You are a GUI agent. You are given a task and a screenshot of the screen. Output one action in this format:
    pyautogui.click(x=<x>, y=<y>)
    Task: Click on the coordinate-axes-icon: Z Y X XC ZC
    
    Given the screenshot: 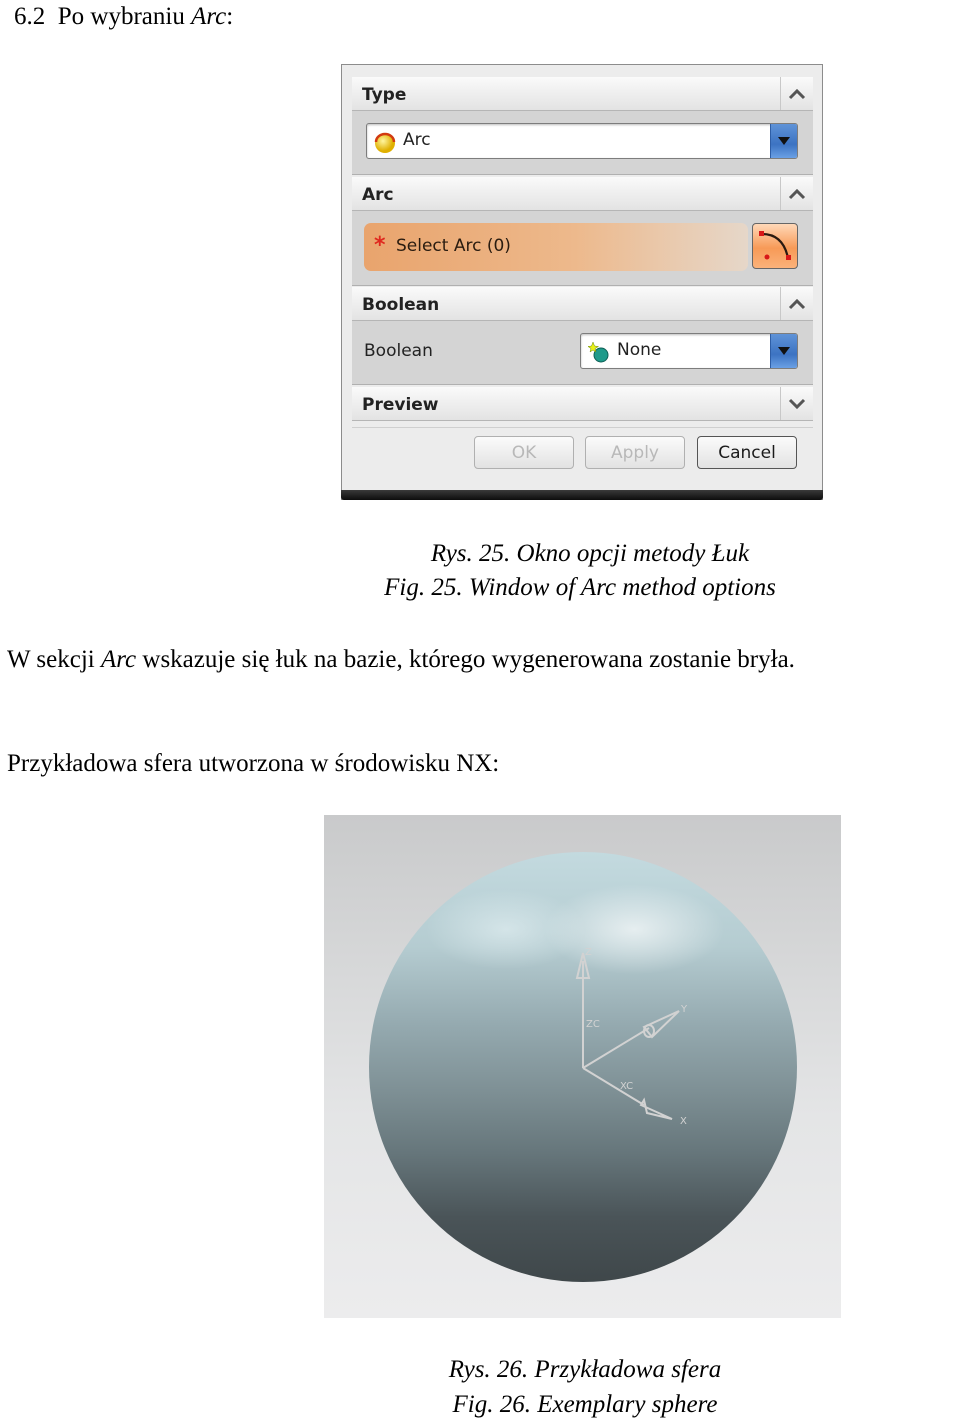 What is the action you would take?
    pyautogui.click(x=631, y=1037)
    